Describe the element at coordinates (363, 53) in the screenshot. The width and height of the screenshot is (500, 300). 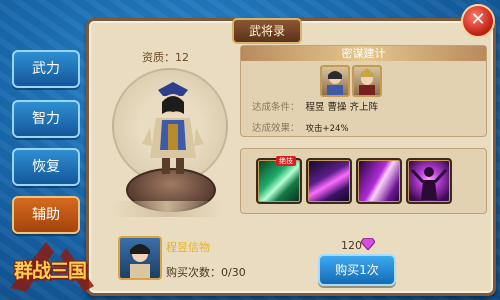
I see `strategy-header: 密谋建计` at that location.